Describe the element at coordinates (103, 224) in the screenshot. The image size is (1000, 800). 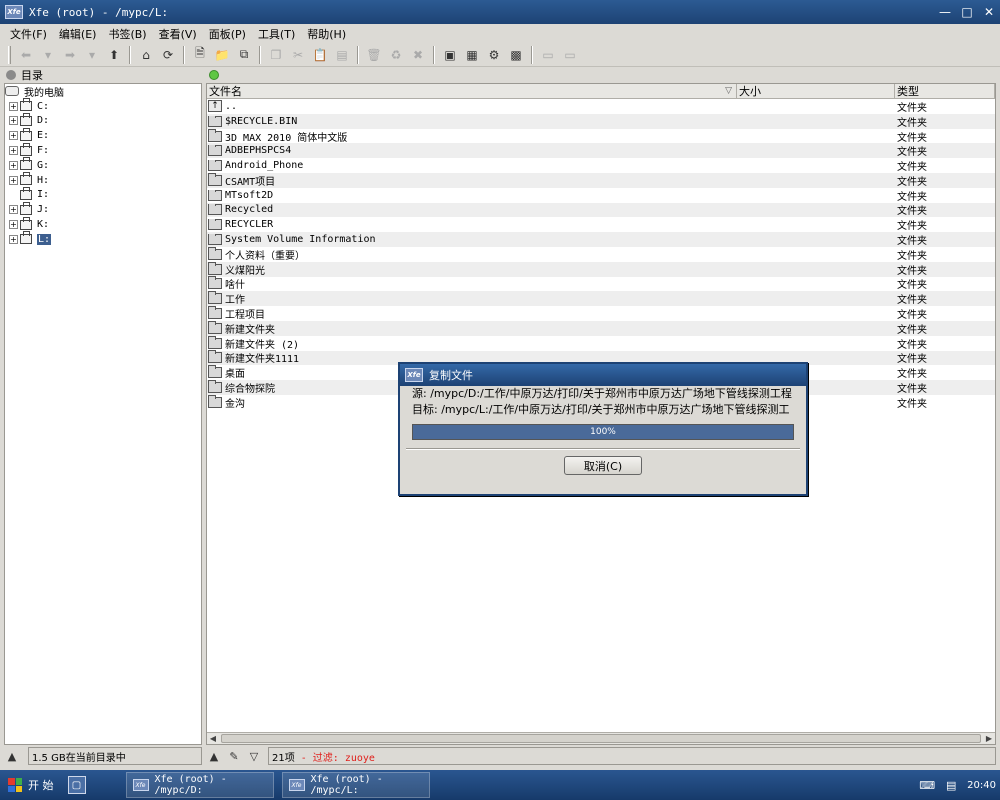
I see `tree-item-drive: + K:` at that location.